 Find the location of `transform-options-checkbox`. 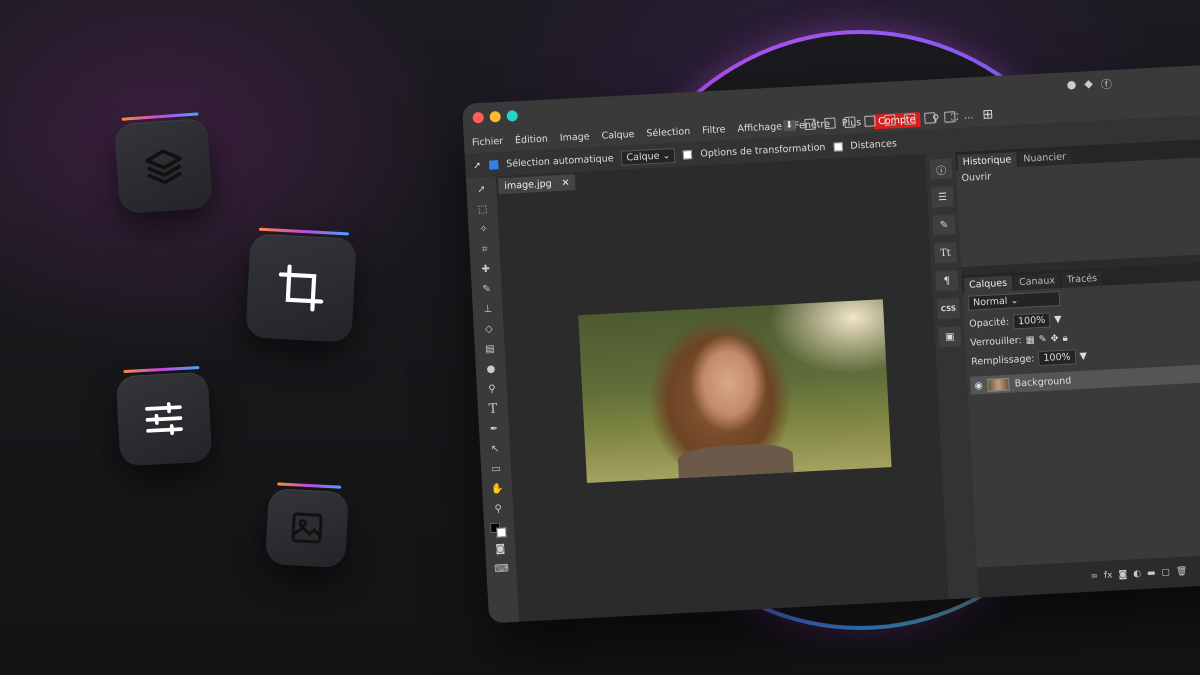

transform-options-checkbox is located at coordinates (688, 154).